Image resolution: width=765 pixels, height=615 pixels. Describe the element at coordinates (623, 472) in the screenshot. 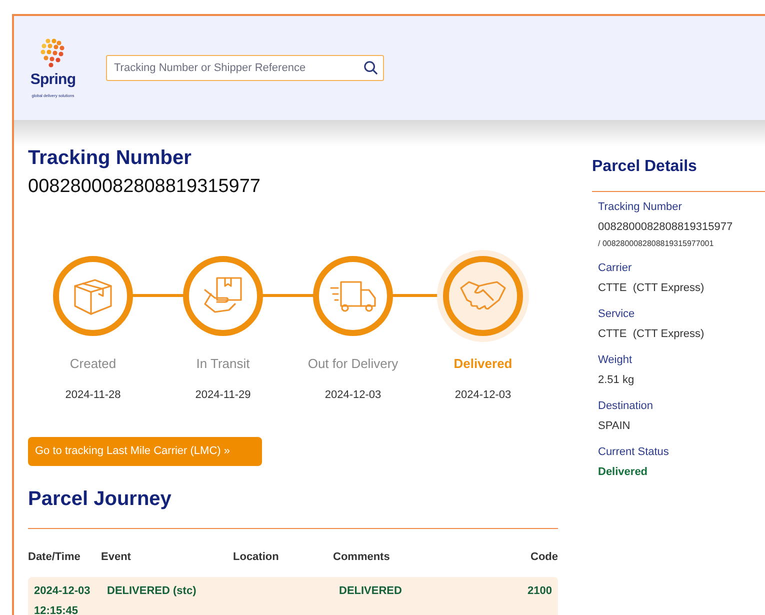

I see `detail-value: Delivered` at that location.